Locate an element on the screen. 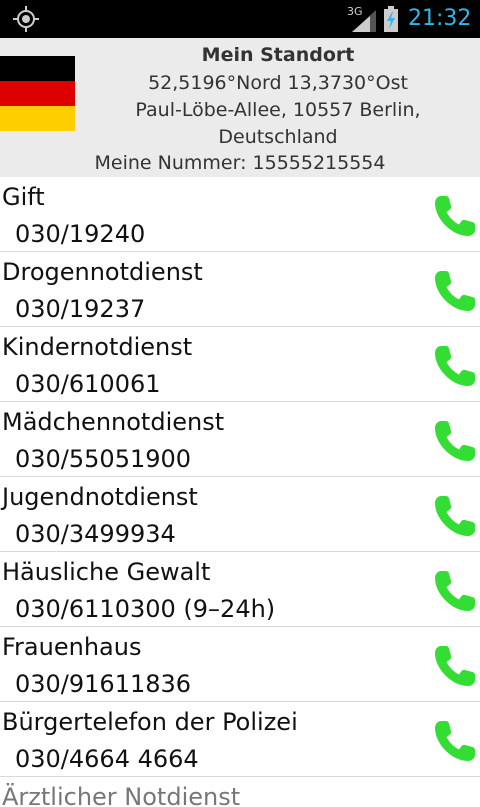 This screenshot has width=480, height=807. contact-number: 030/6110300 (9–24h) is located at coordinates (145, 609).